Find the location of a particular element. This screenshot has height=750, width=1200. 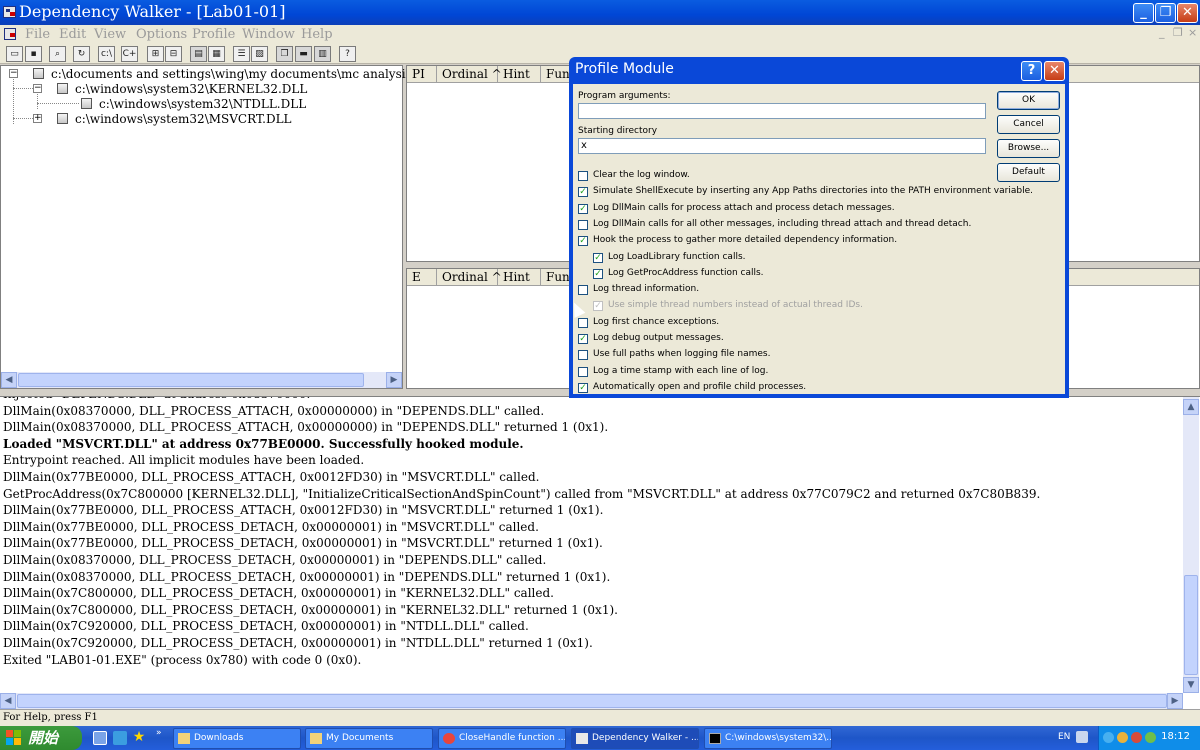

refresh-icon: ↻ is located at coordinates (81, 54).